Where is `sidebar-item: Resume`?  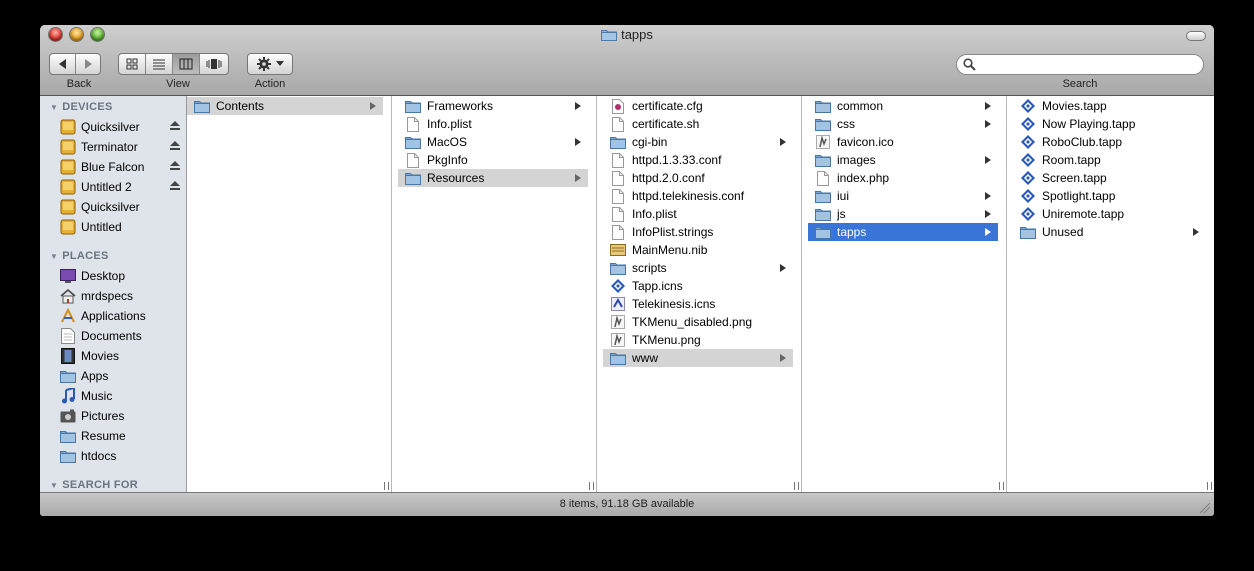 sidebar-item: Resume is located at coordinates (123, 436).